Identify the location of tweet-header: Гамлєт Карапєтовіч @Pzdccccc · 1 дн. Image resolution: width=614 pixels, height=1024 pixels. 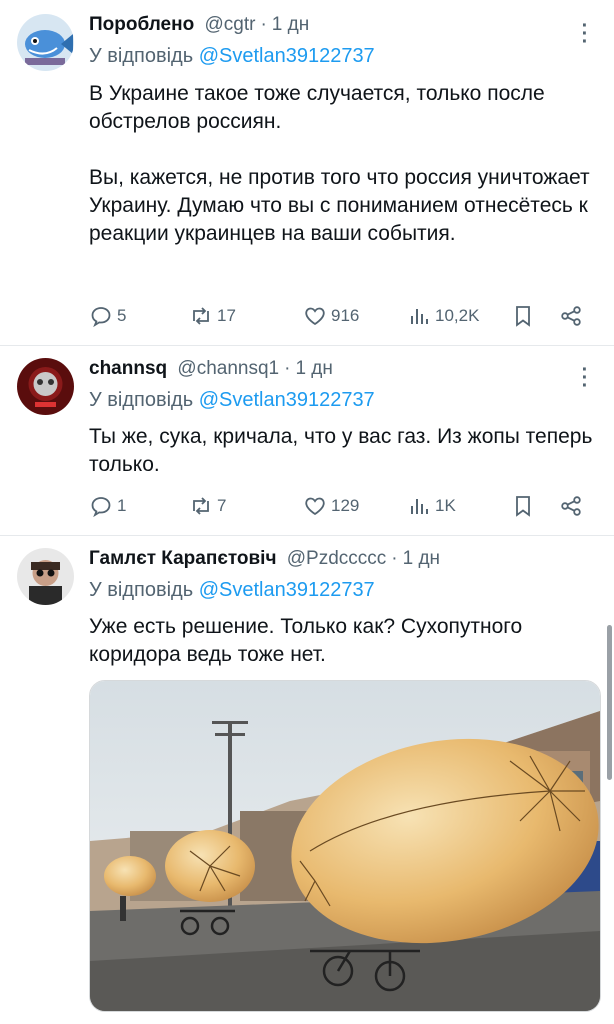
(265, 558).